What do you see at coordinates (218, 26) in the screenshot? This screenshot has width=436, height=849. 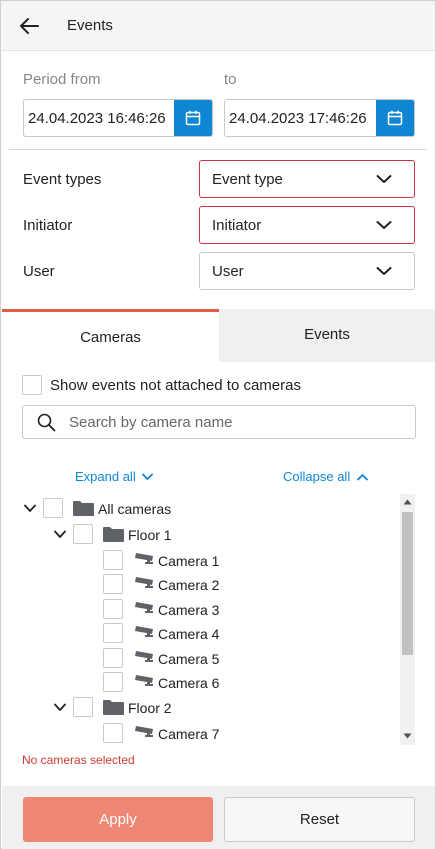 I see `header: Events` at bounding box center [218, 26].